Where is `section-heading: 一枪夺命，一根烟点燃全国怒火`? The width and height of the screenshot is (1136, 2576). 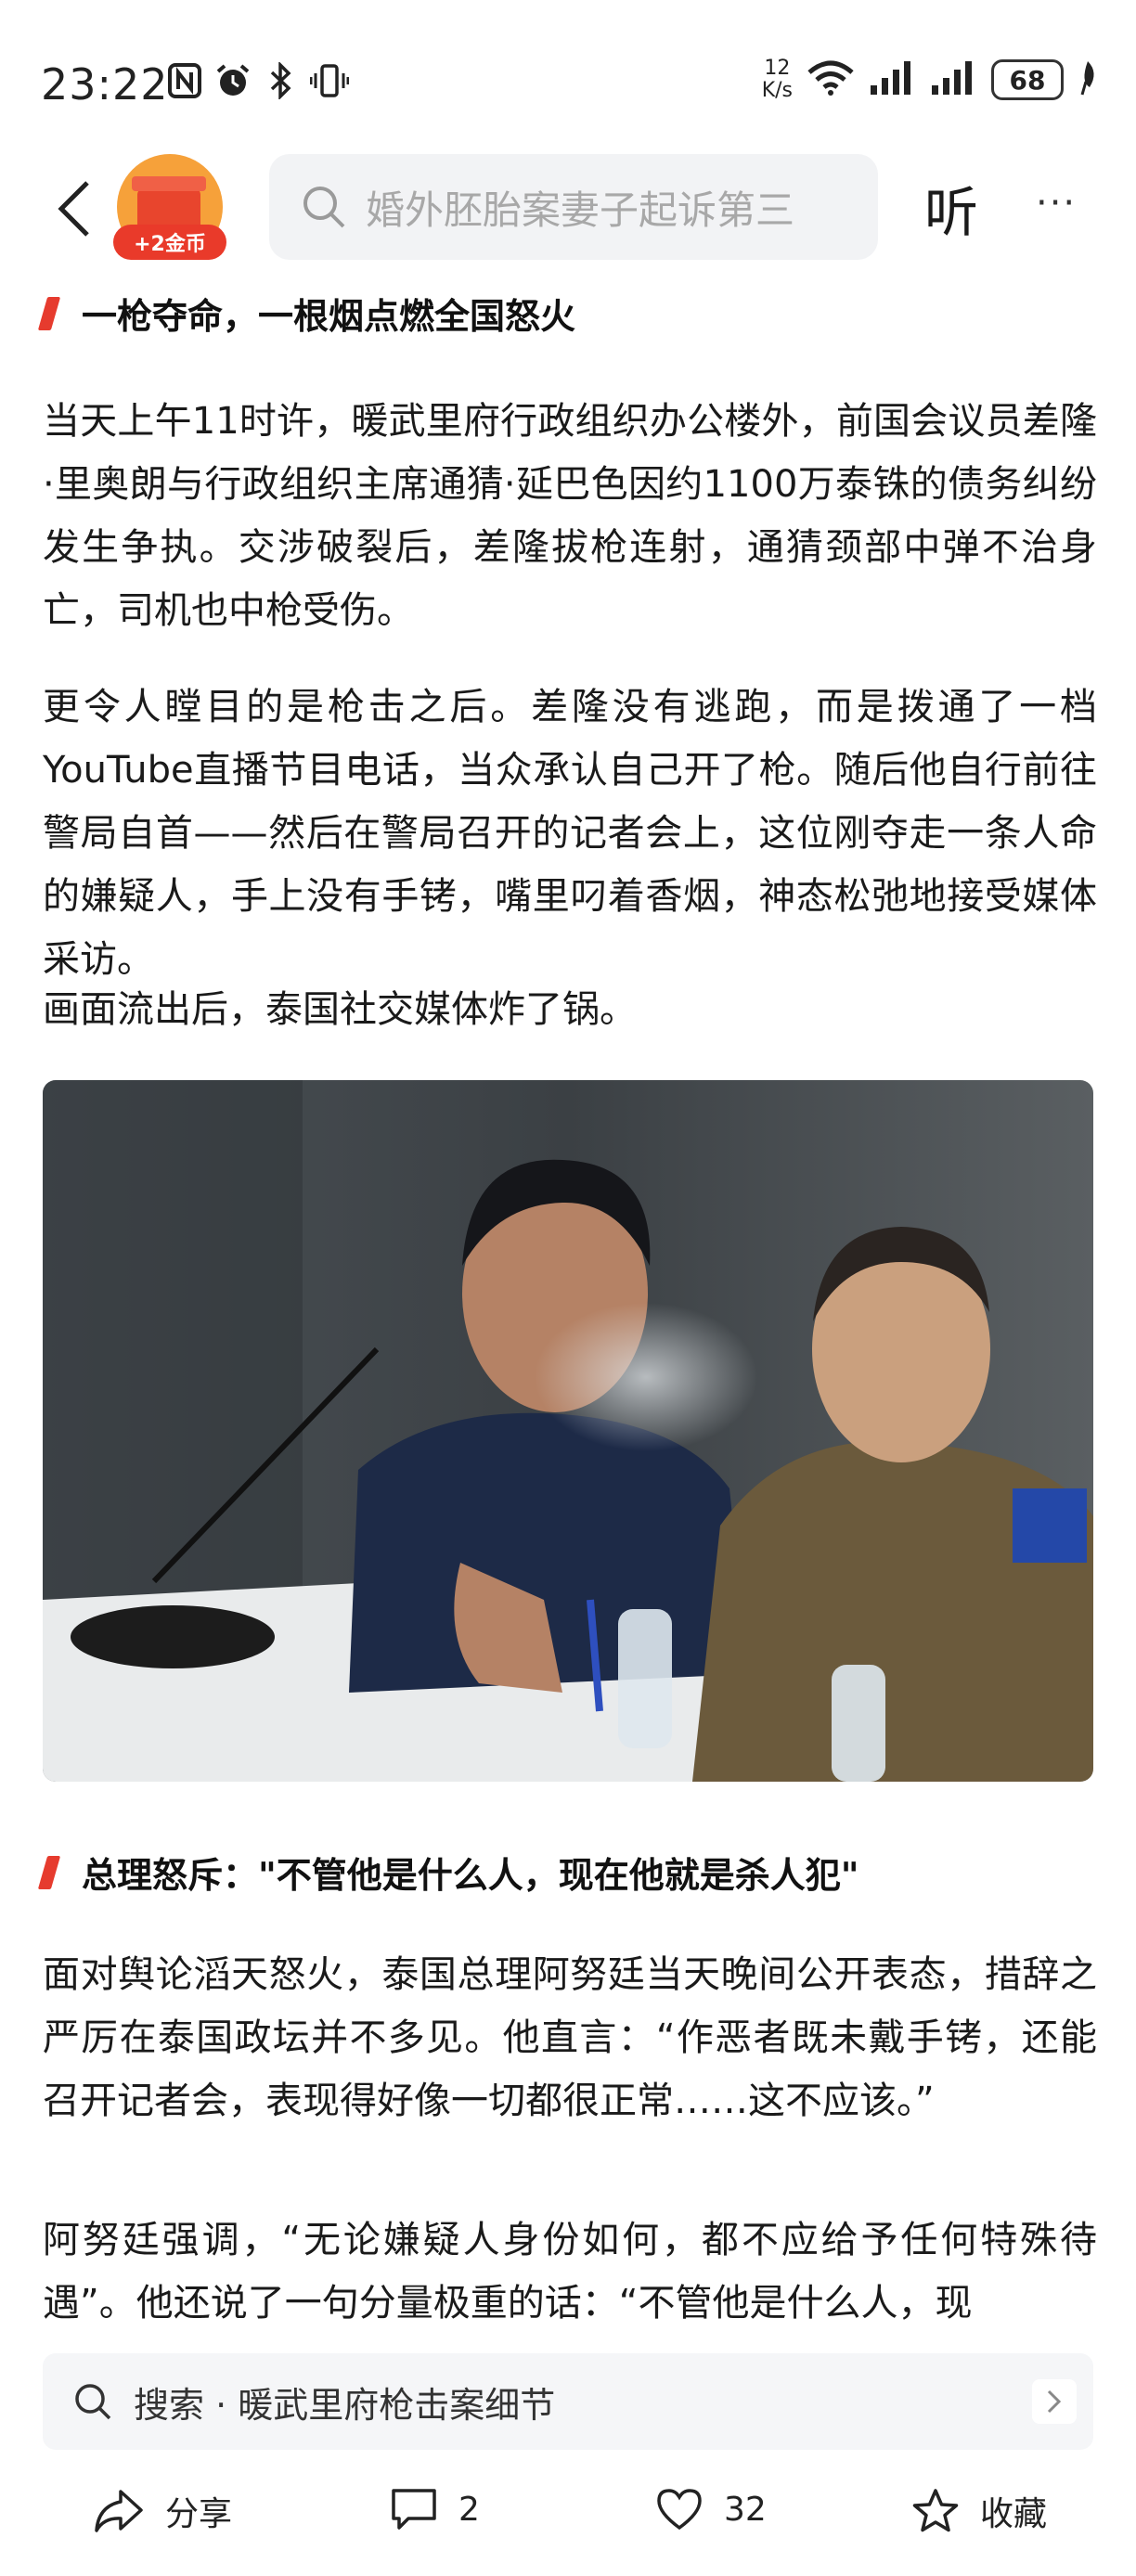 section-heading: 一枪夺命，一根烟点燃全国怒火 is located at coordinates (306, 313).